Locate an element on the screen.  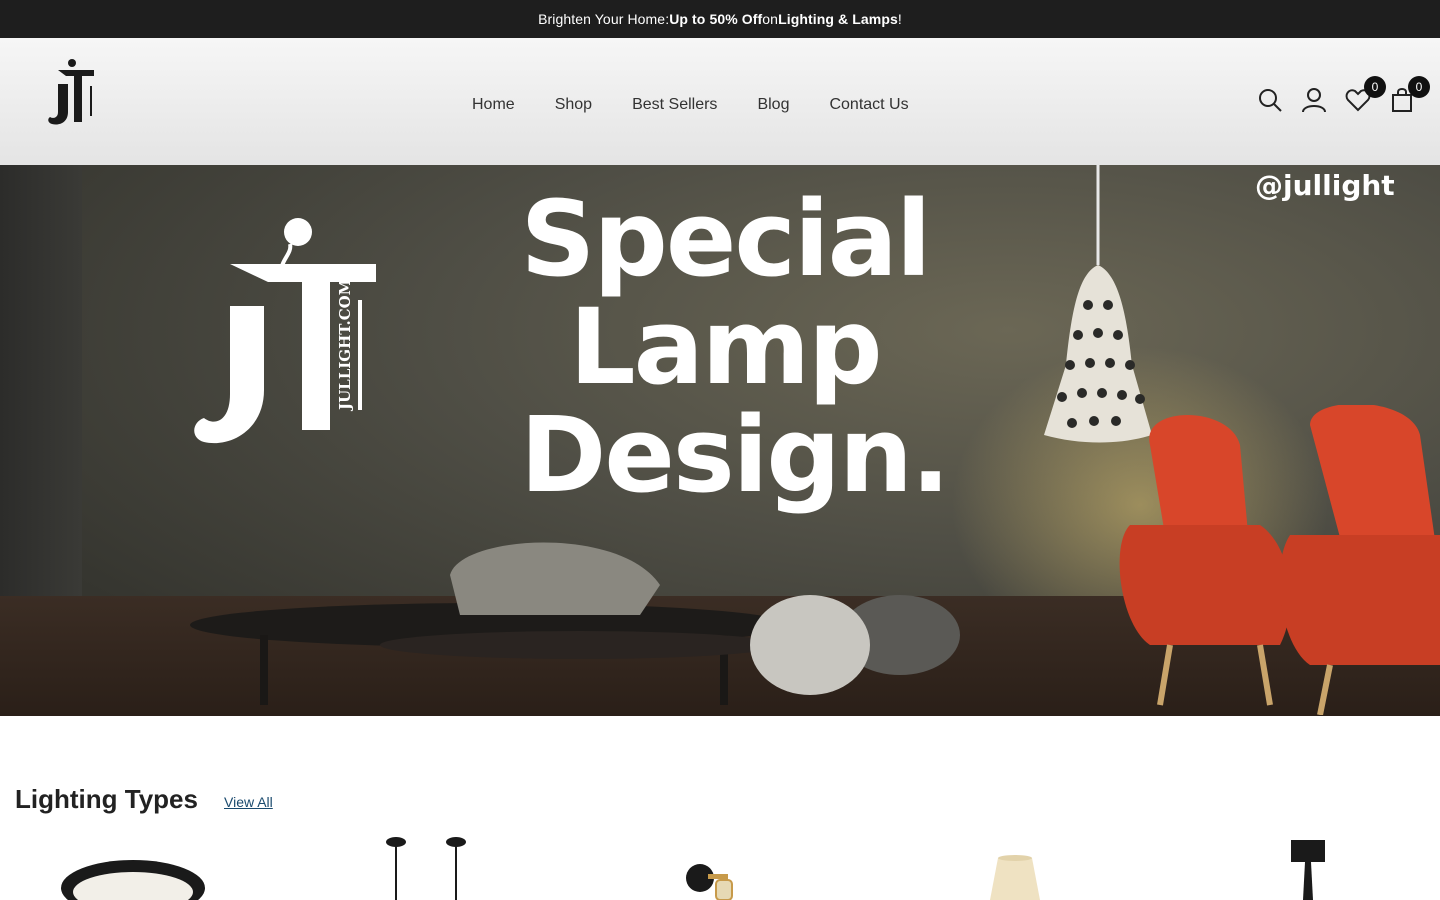
headline-line-2: Lamp is located at coordinates (725, 347).